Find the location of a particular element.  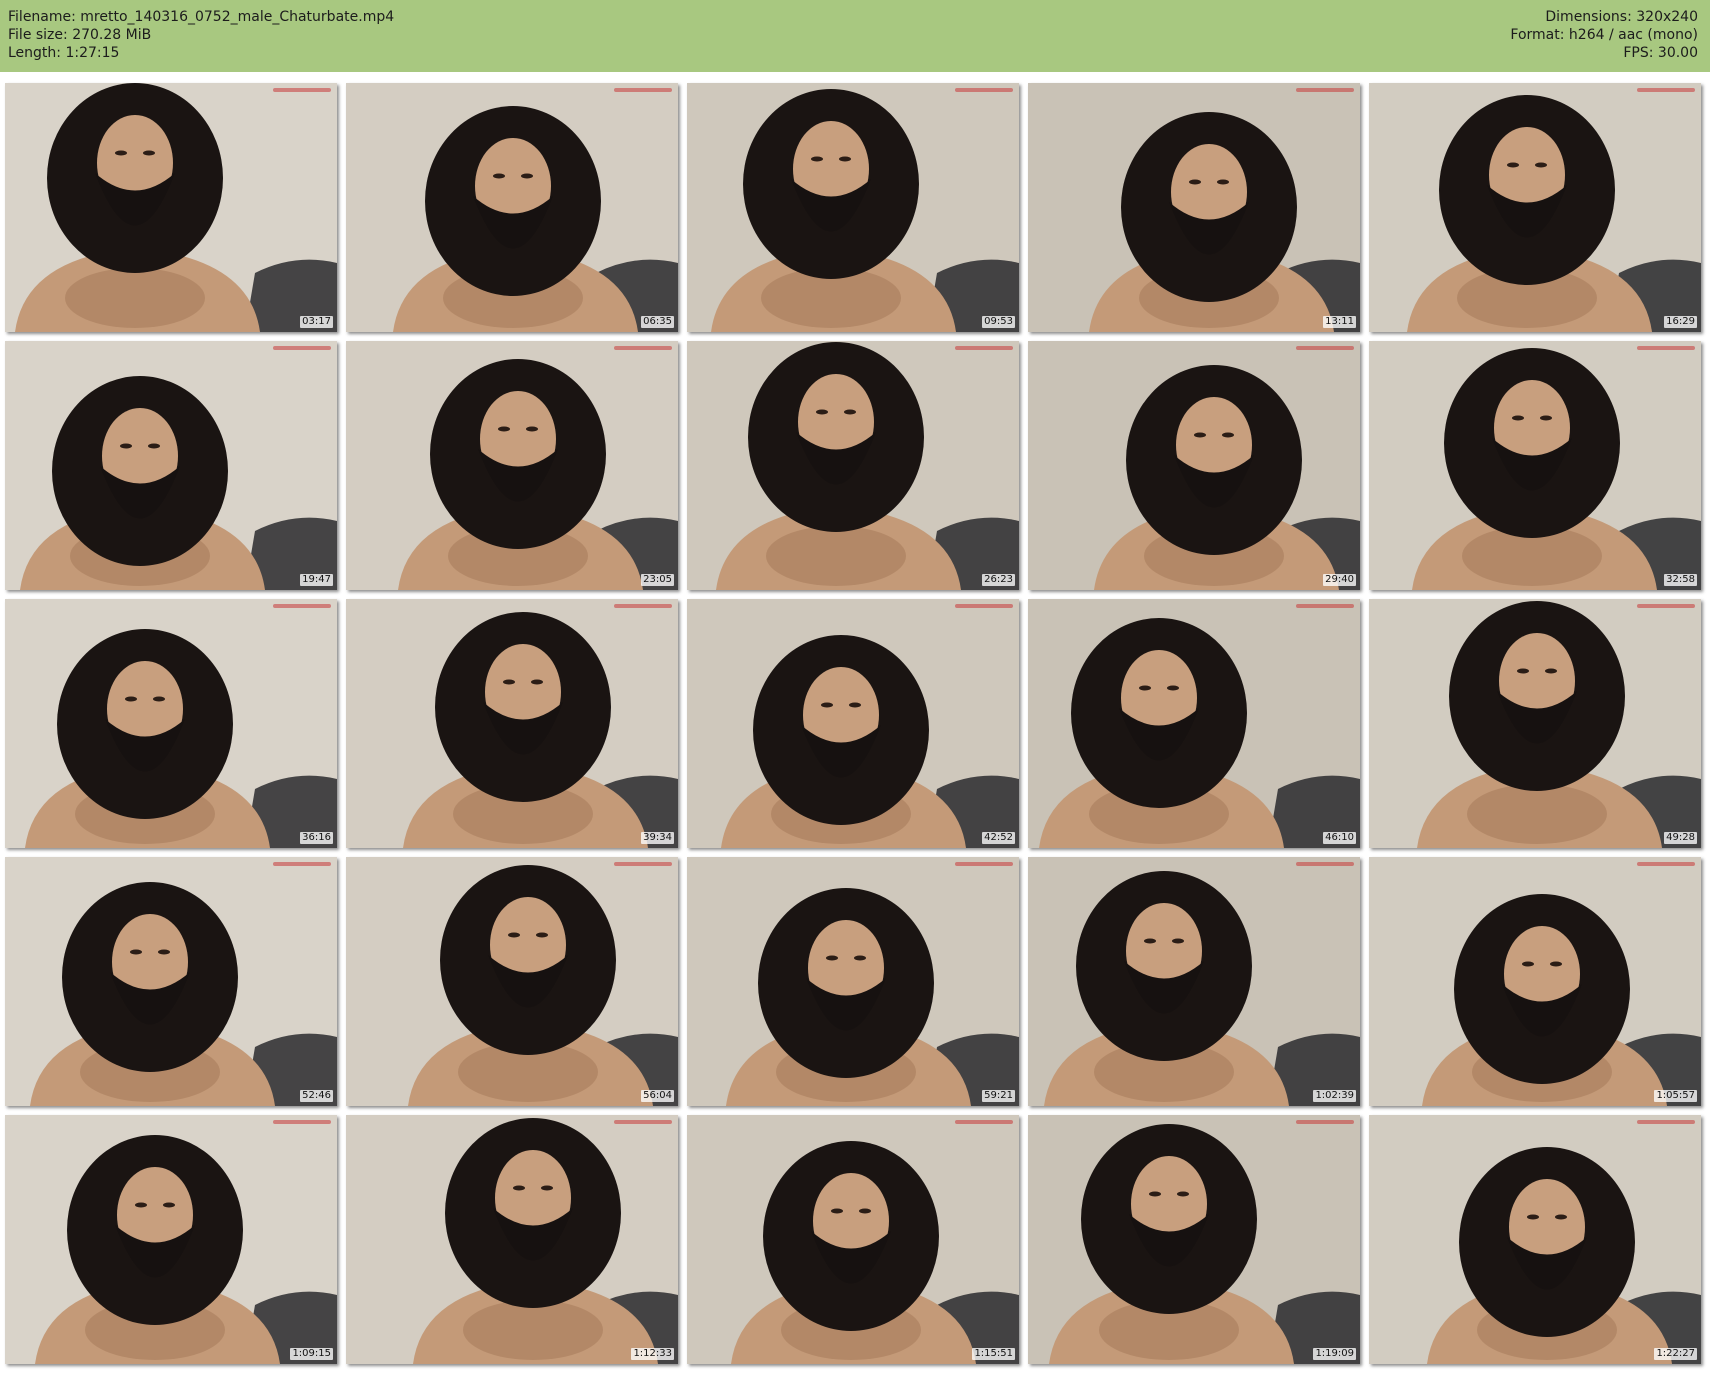

video-thumbnail: 29:40 is located at coordinates (1194, 465).